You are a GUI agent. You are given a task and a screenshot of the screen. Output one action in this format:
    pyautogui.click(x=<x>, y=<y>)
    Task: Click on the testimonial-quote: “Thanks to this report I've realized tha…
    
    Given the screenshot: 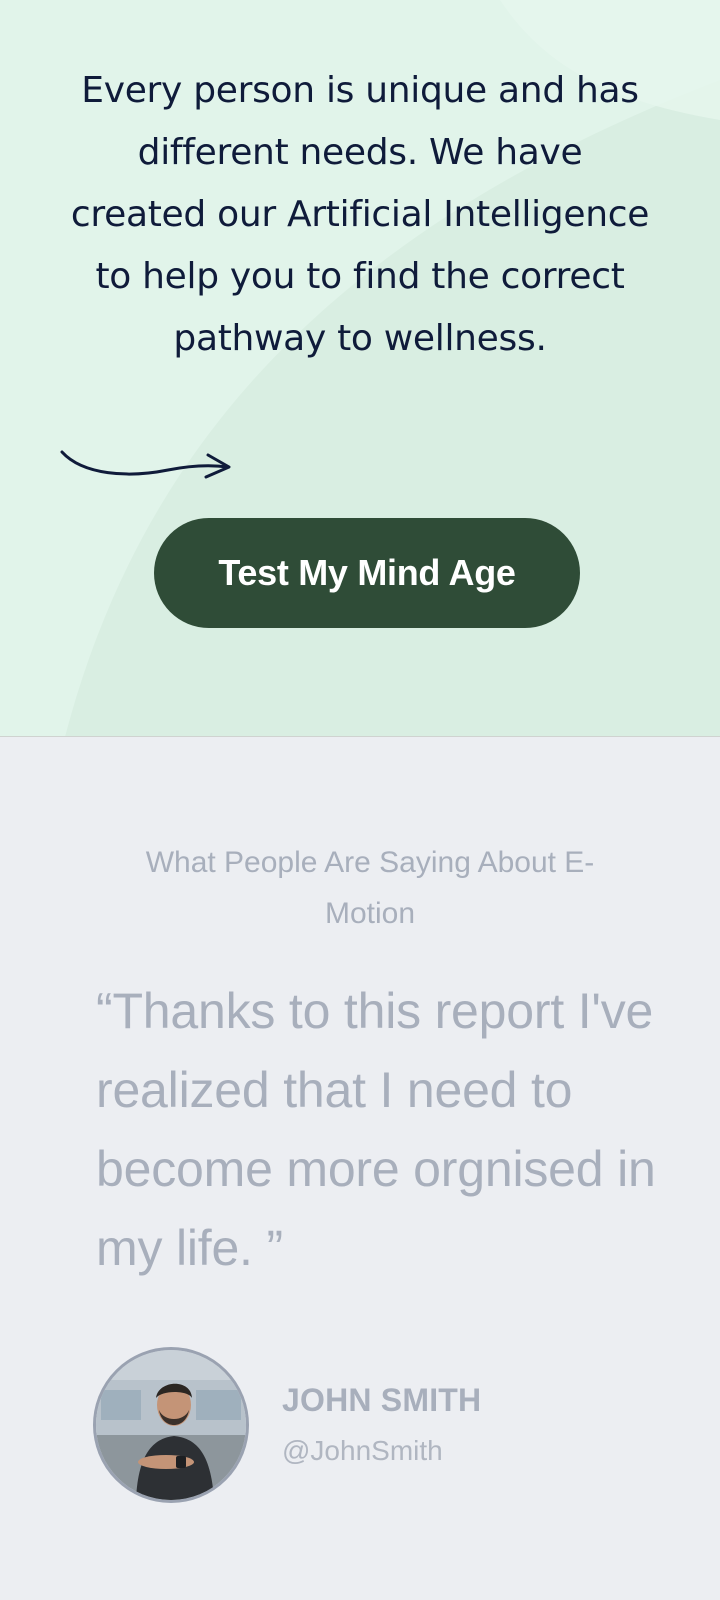 What is the action you would take?
    pyautogui.click(x=376, y=1129)
    